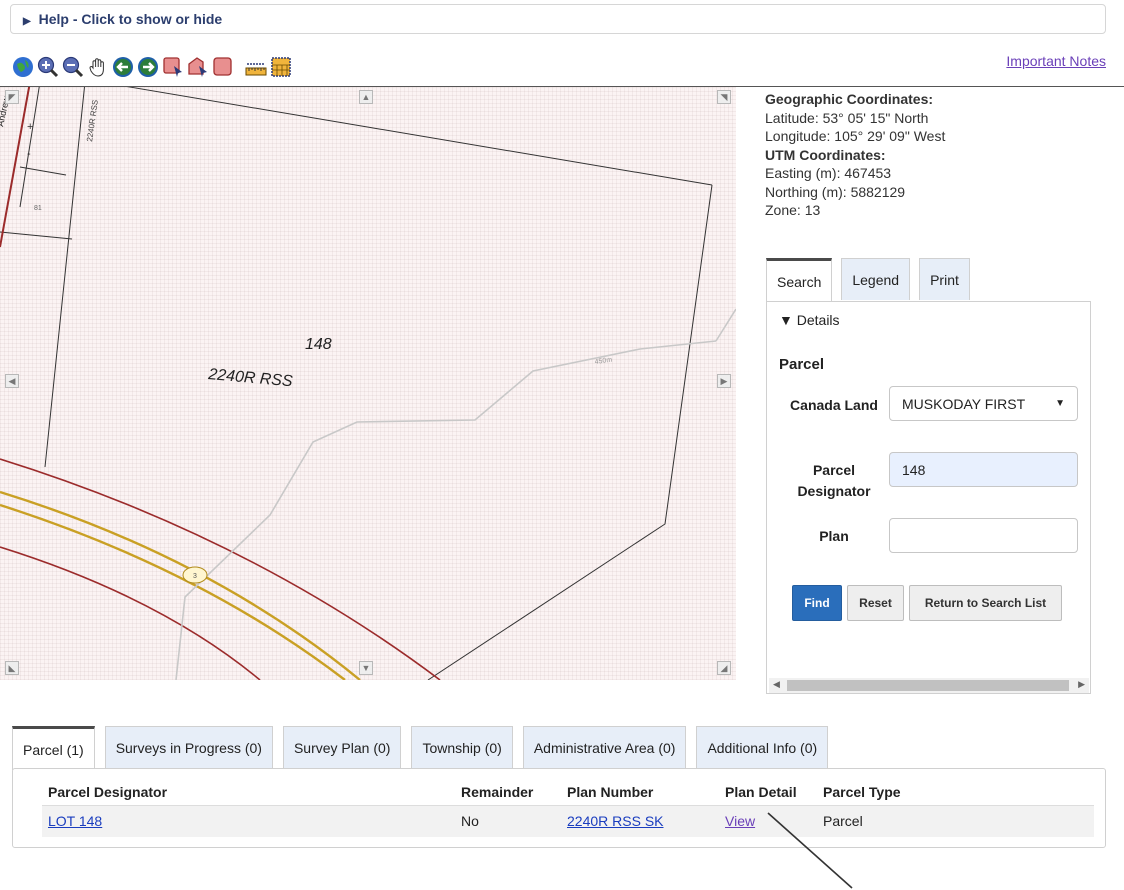 The width and height of the screenshot is (1124, 890). I want to click on plan-number-link: 2240R RSS SK, so click(615, 821).